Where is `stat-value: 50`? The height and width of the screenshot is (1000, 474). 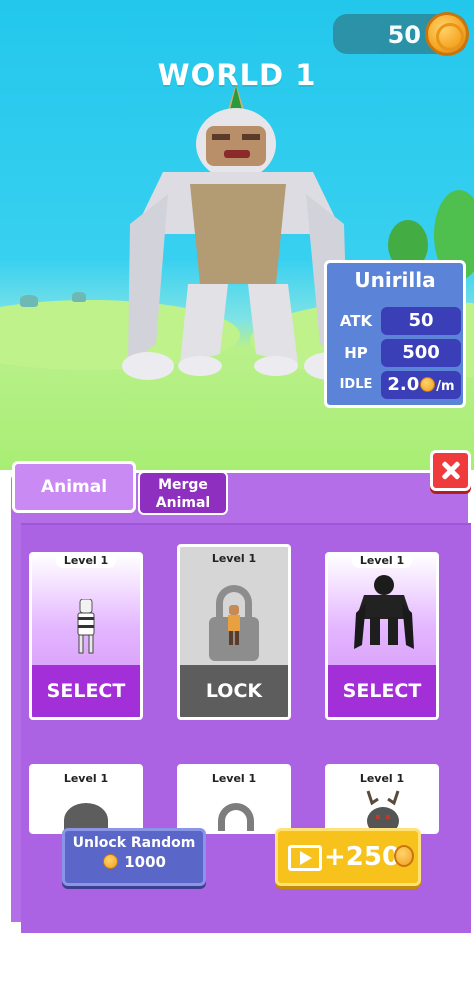 stat-value: 50 is located at coordinates (421, 321).